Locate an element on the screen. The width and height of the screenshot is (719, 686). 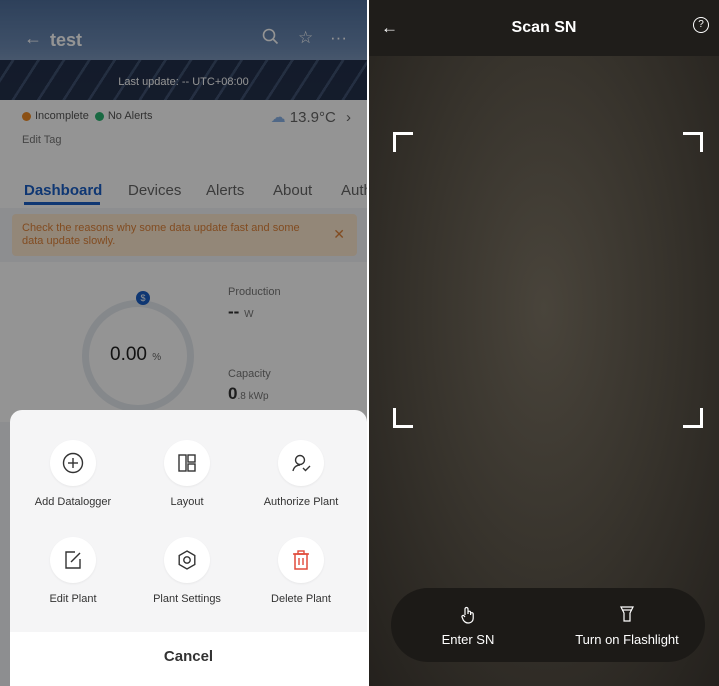
scan-action-bar: Enter SN Turn on Flashlight is located at coordinates (548, 625).